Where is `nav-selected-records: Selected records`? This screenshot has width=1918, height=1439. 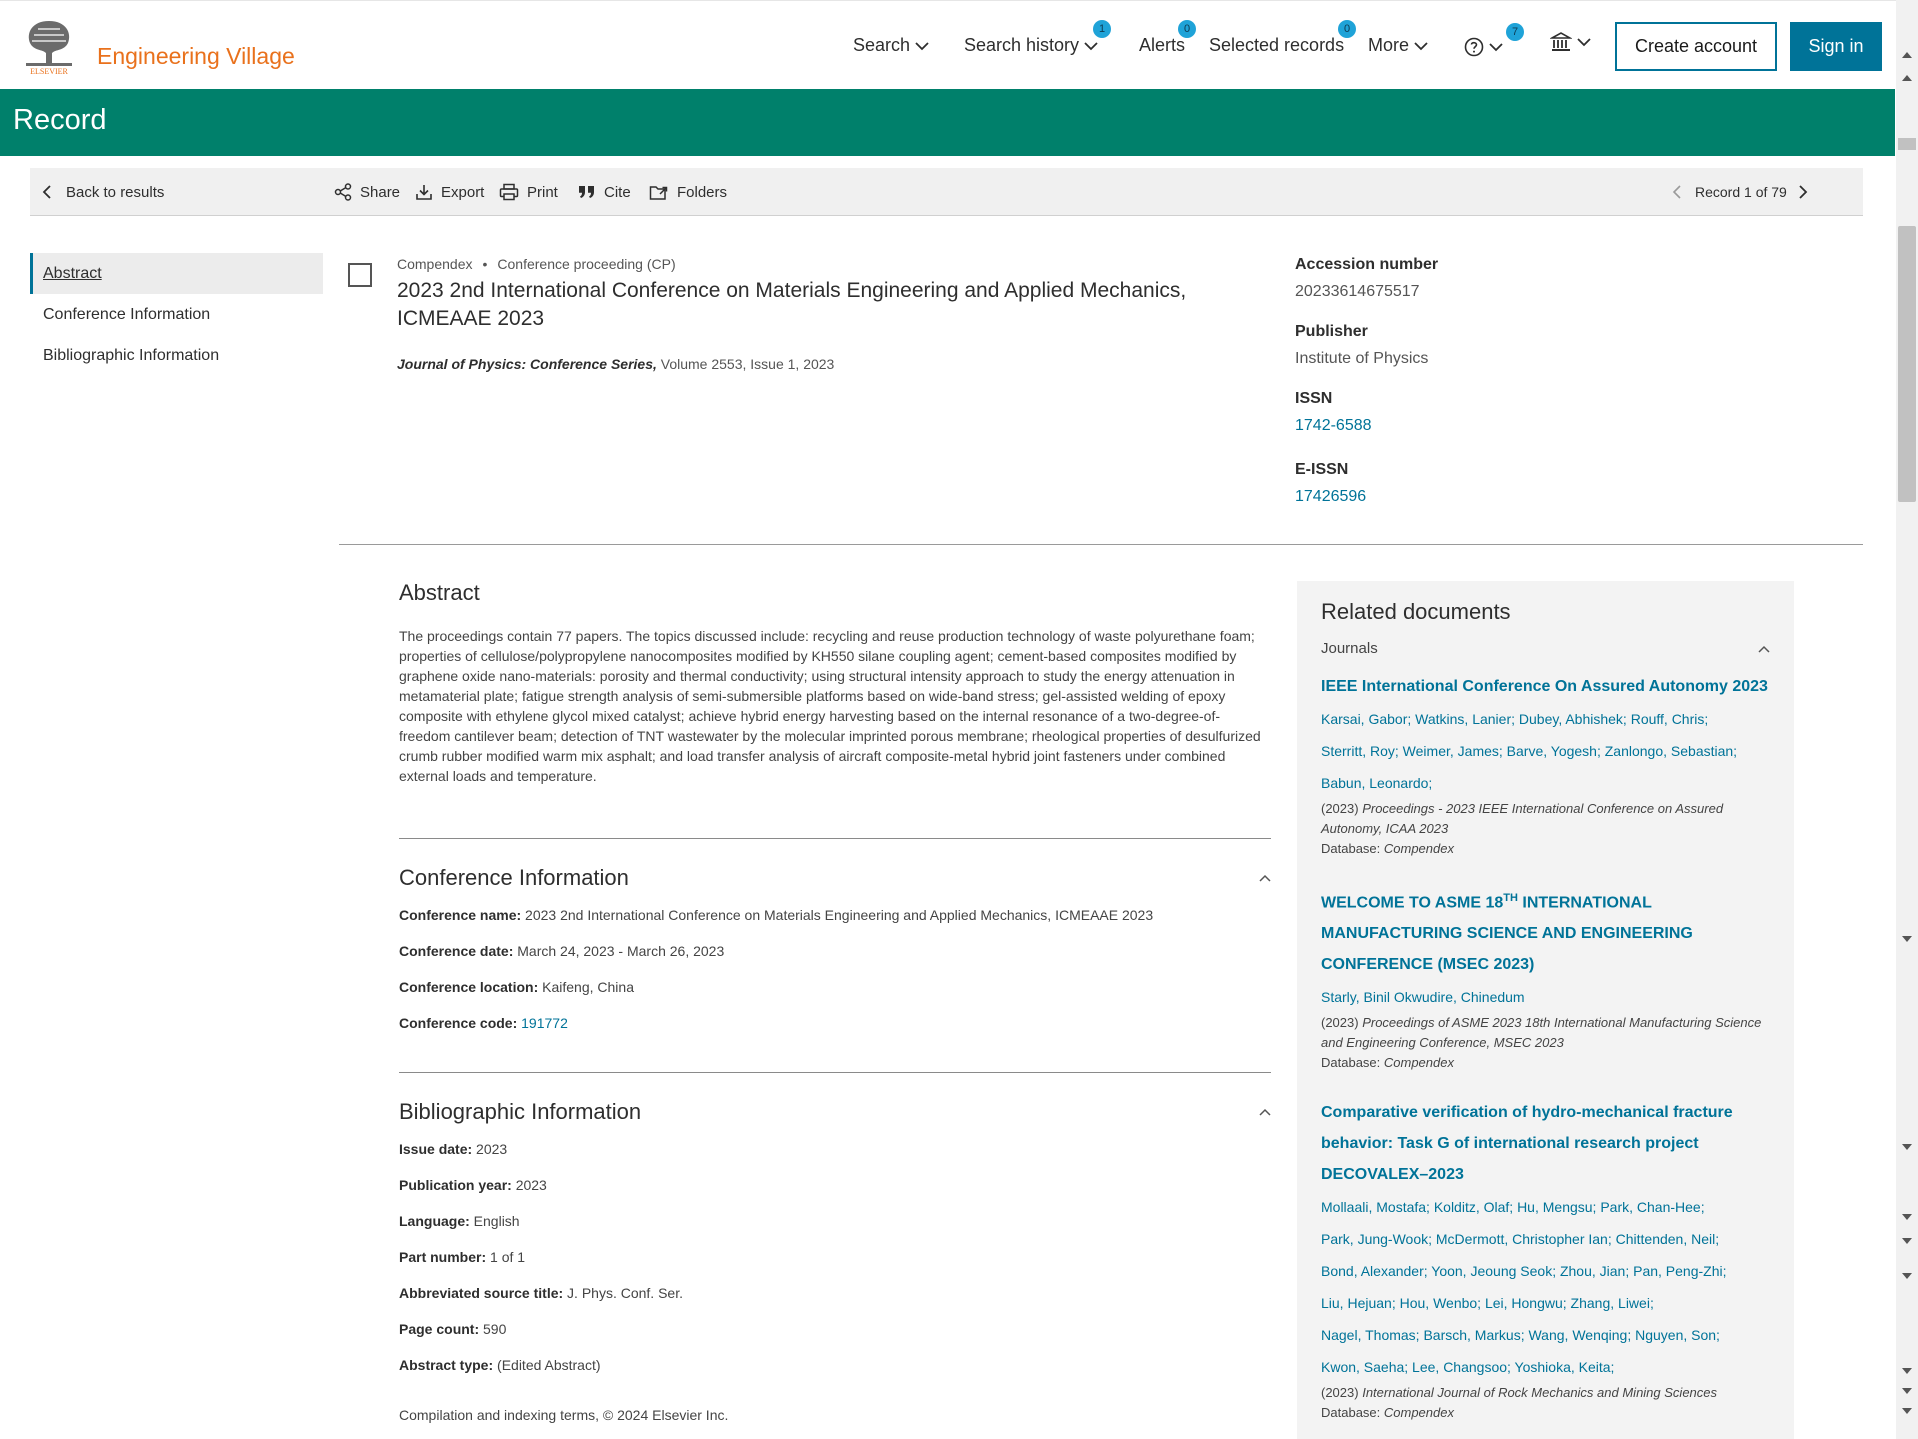 nav-selected-records: Selected records is located at coordinates (1276, 45).